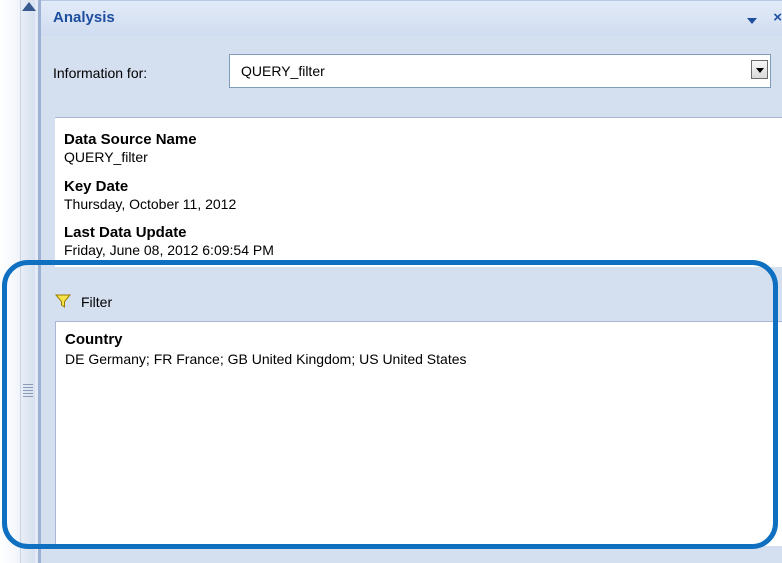 This screenshot has width=782, height=563. I want to click on info-item-data-source-name: Data Source Name QUERY_filter, so click(130, 148).